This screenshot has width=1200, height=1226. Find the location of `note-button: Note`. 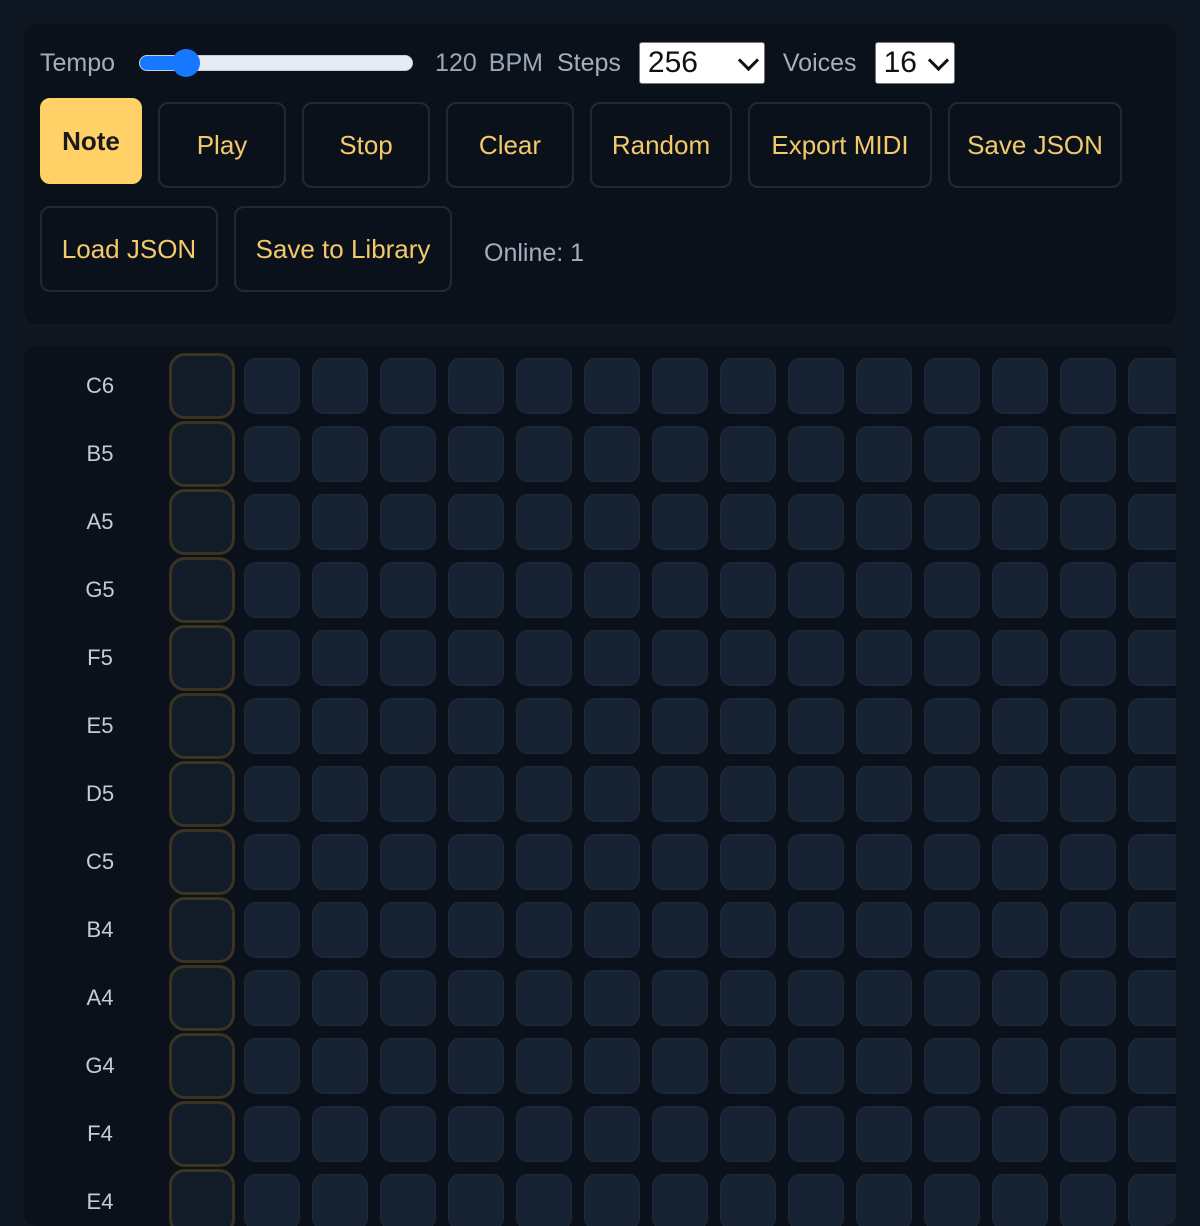

note-button: Note is located at coordinates (91, 141).